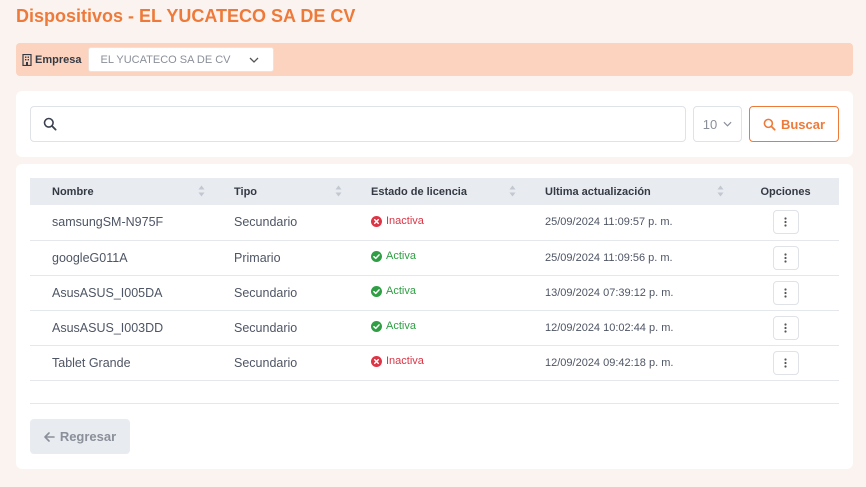 The width and height of the screenshot is (866, 487). I want to click on device-name: Tablet Grande, so click(91, 362).